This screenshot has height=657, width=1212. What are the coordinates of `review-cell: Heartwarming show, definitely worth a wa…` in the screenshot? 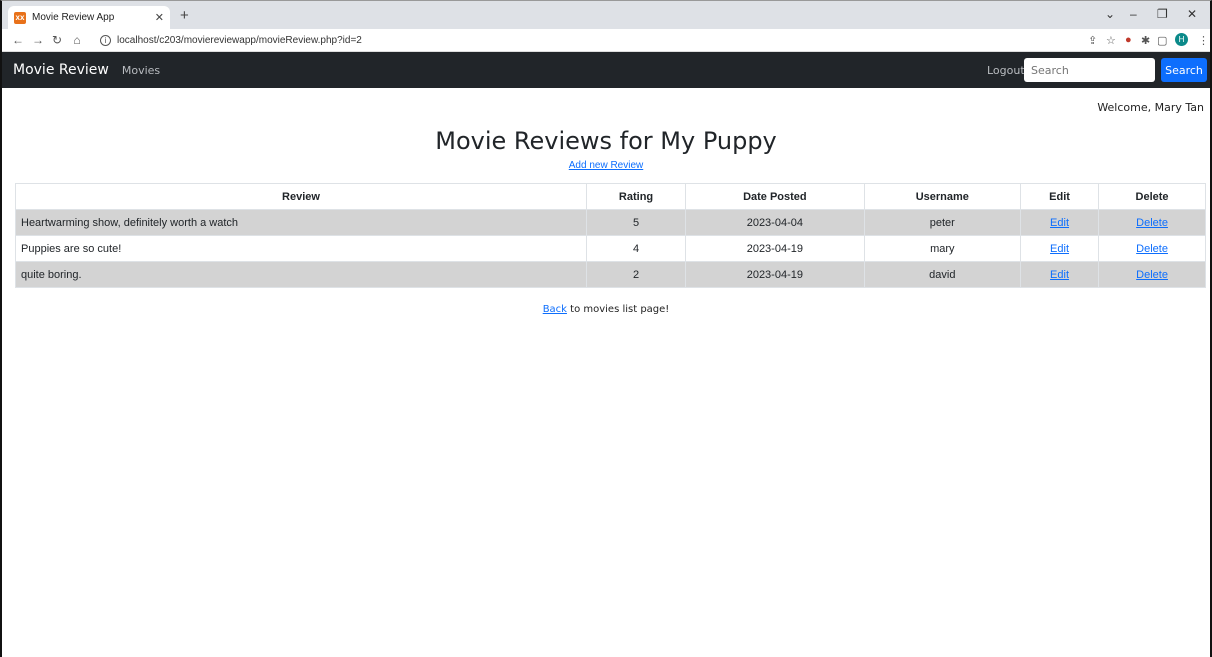 It's located at (301, 222).